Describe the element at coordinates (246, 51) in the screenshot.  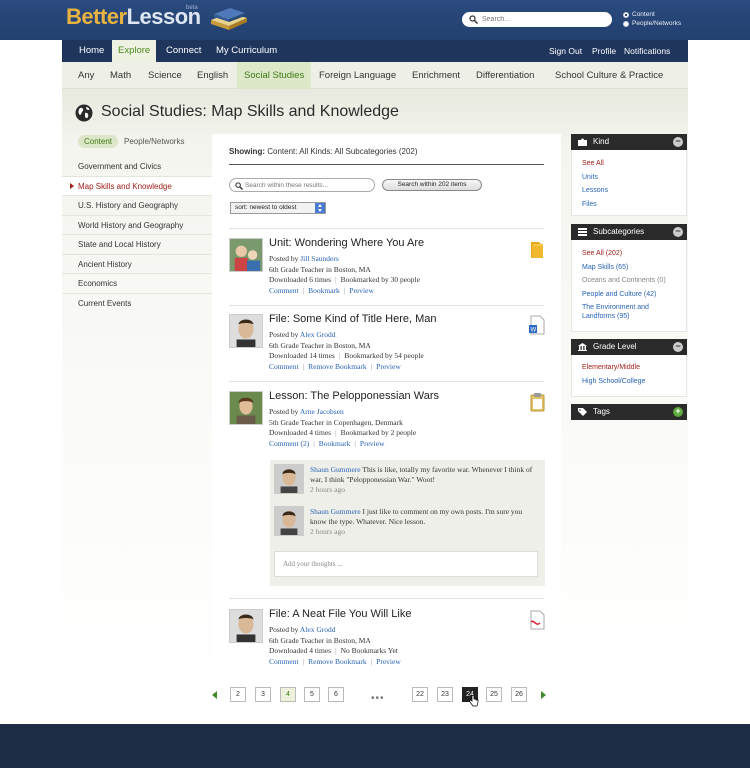
I see `nav-my-curriculum: My Curriculum` at that location.